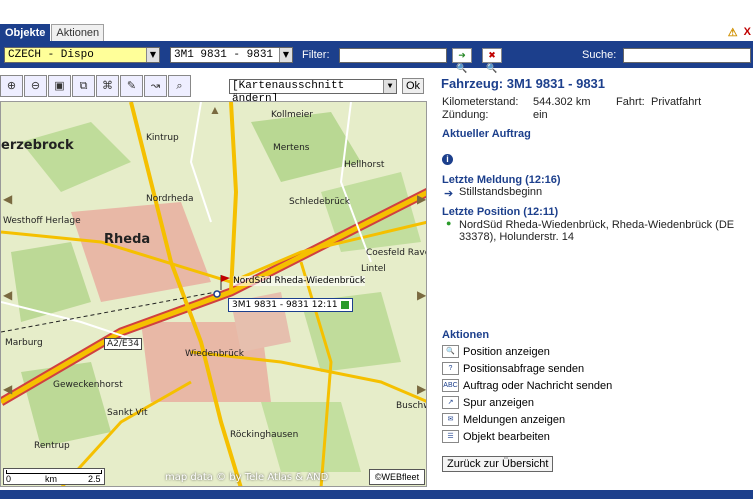 The height and width of the screenshot is (499, 753). What do you see at coordinates (285, 305) in the screenshot?
I see `vehicle-marker-text: 3M1 9831 - 9831 12:11` at bounding box center [285, 305].